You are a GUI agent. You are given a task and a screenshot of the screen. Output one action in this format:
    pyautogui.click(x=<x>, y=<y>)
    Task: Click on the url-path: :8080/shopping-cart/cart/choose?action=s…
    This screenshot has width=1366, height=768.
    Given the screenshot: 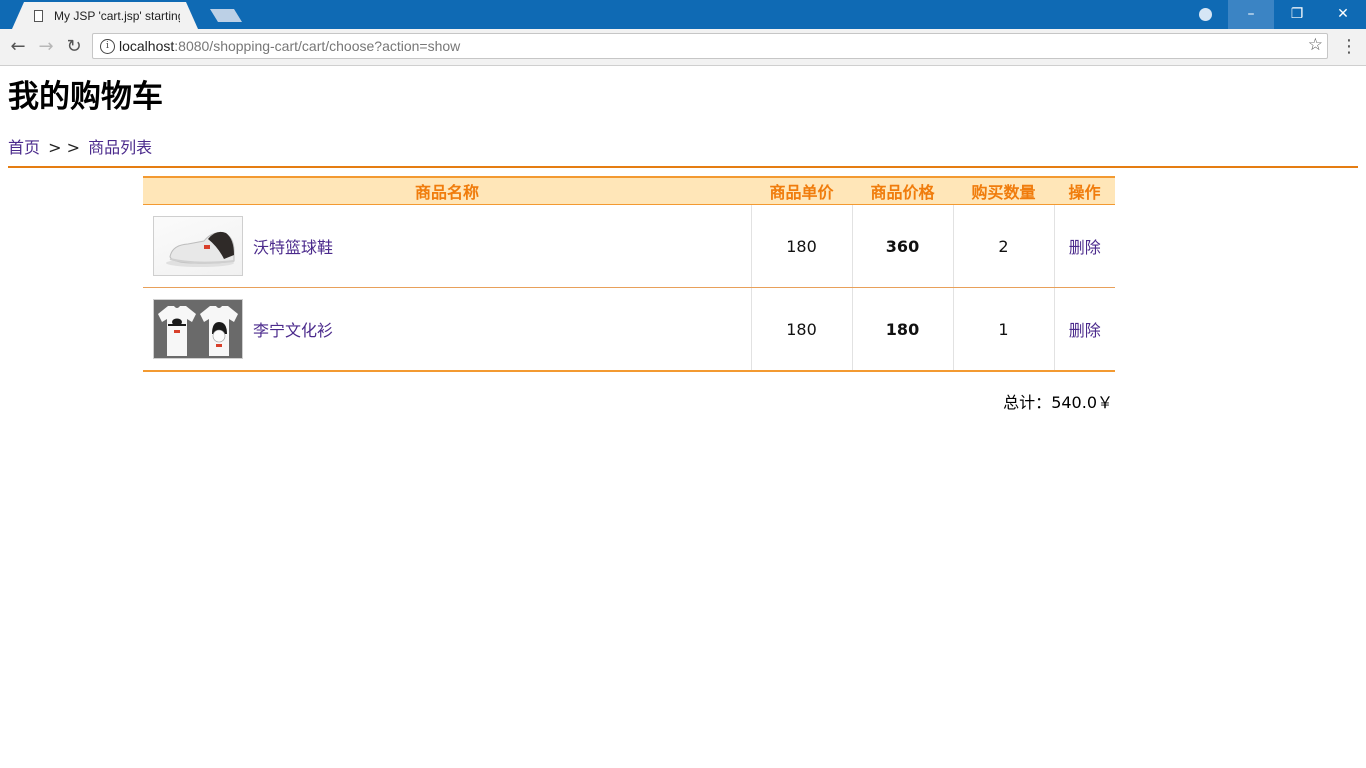 What is the action you would take?
    pyautogui.click(x=317, y=46)
    